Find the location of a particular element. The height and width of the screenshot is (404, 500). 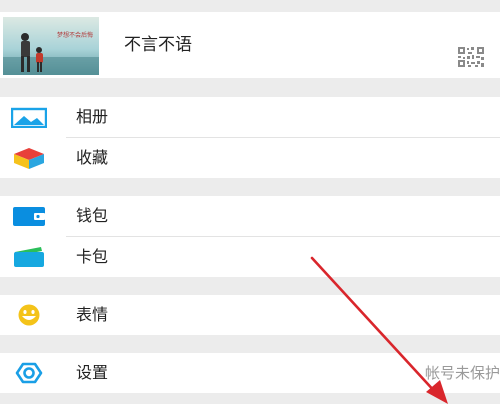

avatar-caption: 梦想不会后悔 is located at coordinates (75, 35).